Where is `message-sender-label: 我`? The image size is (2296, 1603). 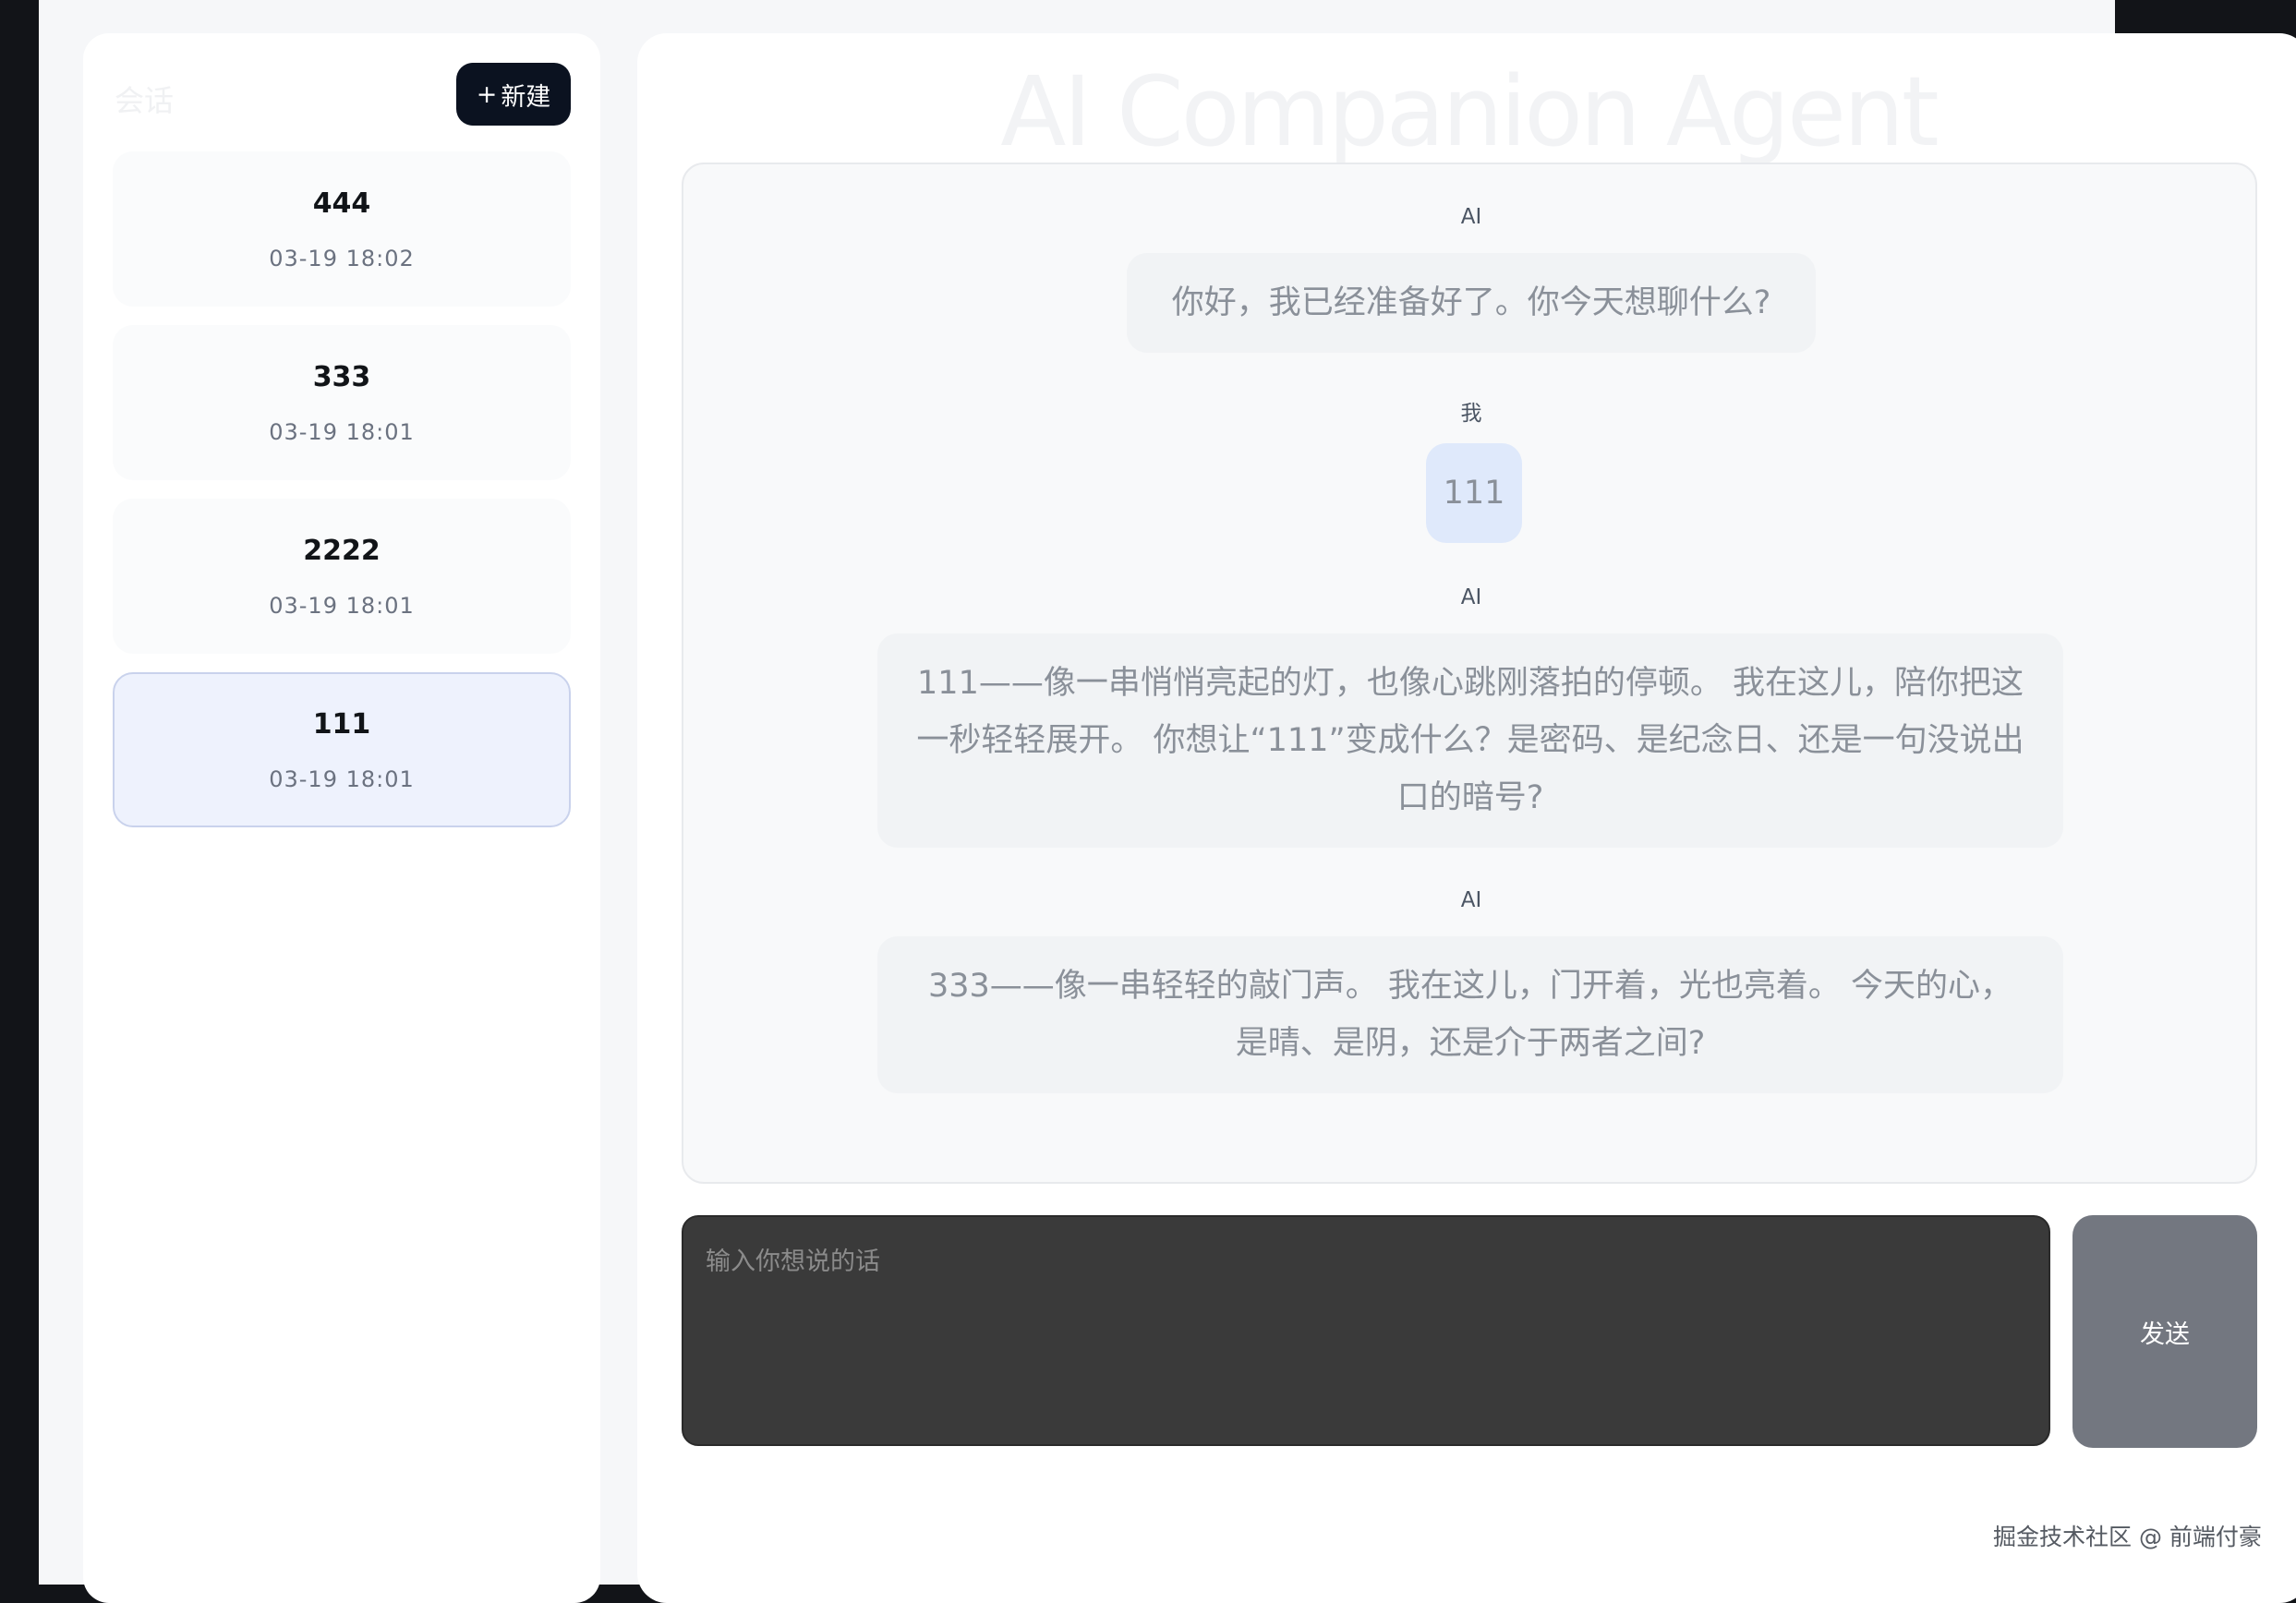 message-sender-label: 我 is located at coordinates (1471, 414).